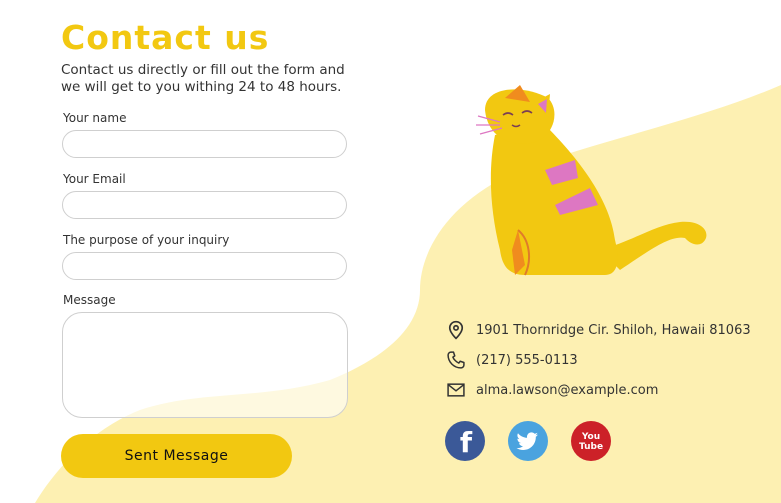  I want to click on email-field, so click(204, 205).